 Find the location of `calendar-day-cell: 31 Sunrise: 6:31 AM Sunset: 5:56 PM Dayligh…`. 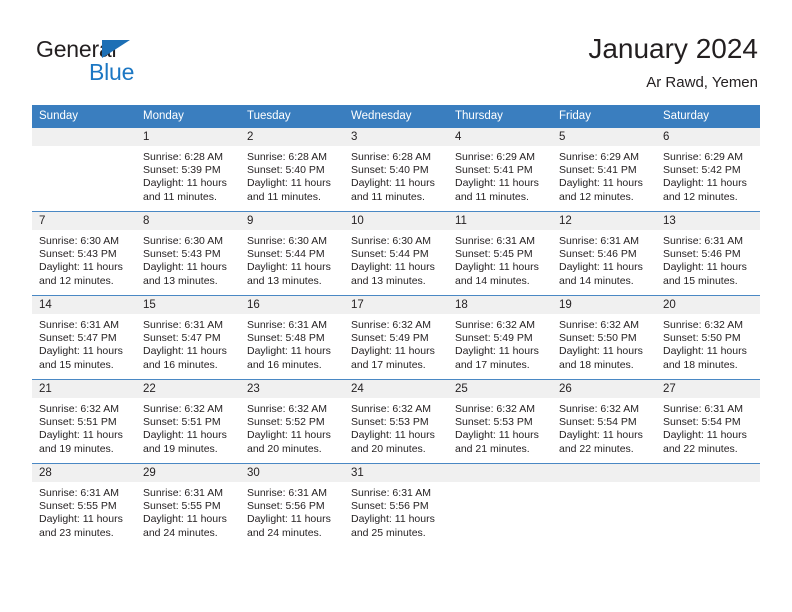

calendar-day-cell: 31 Sunrise: 6:31 AM Sunset: 5:56 PM Dayligh… is located at coordinates (396, 505).